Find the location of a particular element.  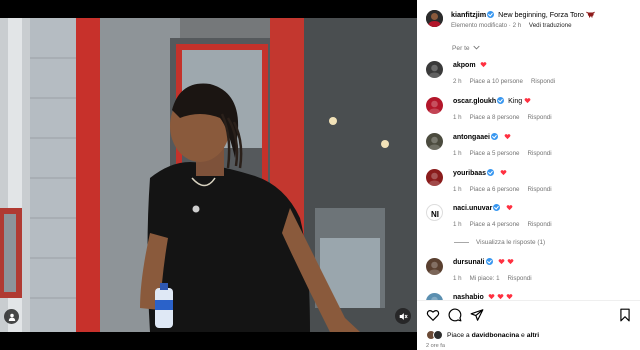

comment-username: antongaaei is located at coordinates (471, 137).